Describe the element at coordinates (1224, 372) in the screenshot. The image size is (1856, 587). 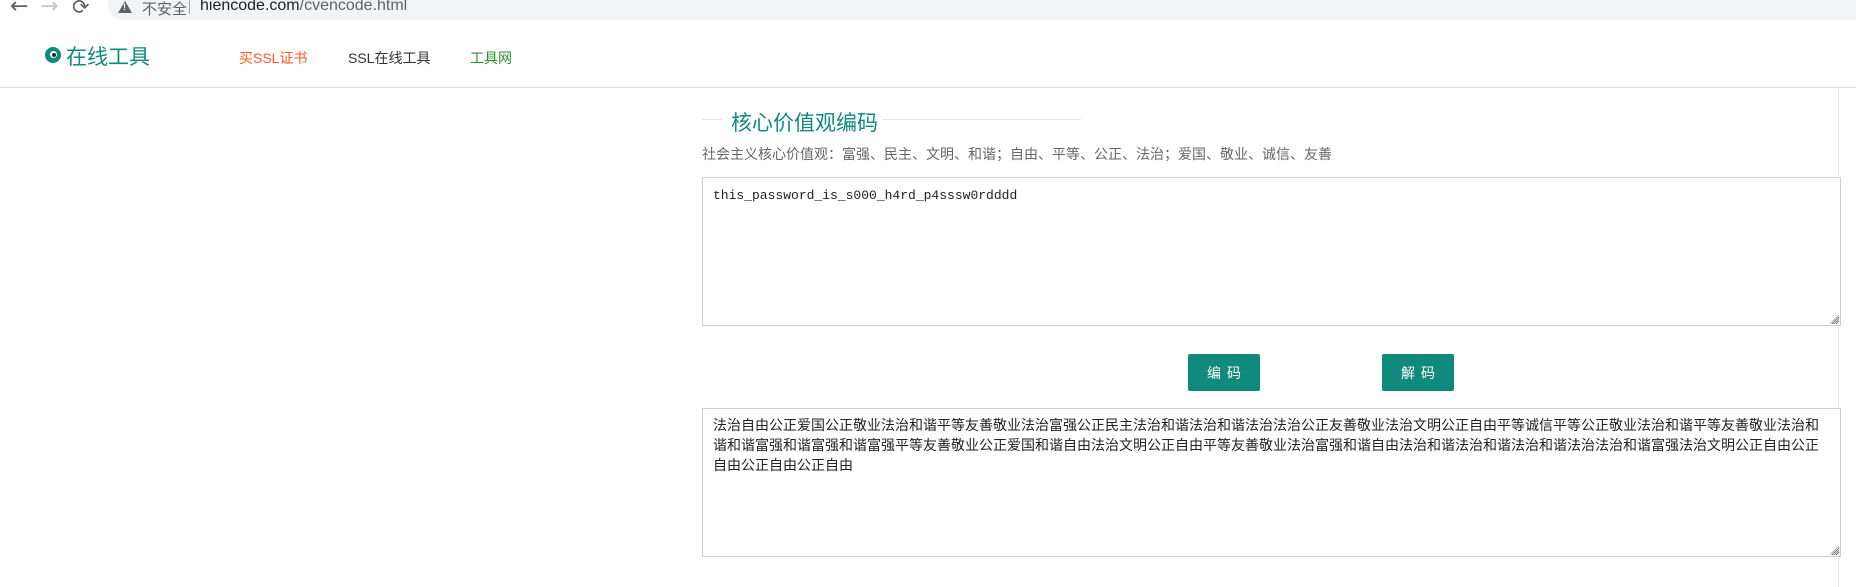
I see `encode-button: 编码` at that location.